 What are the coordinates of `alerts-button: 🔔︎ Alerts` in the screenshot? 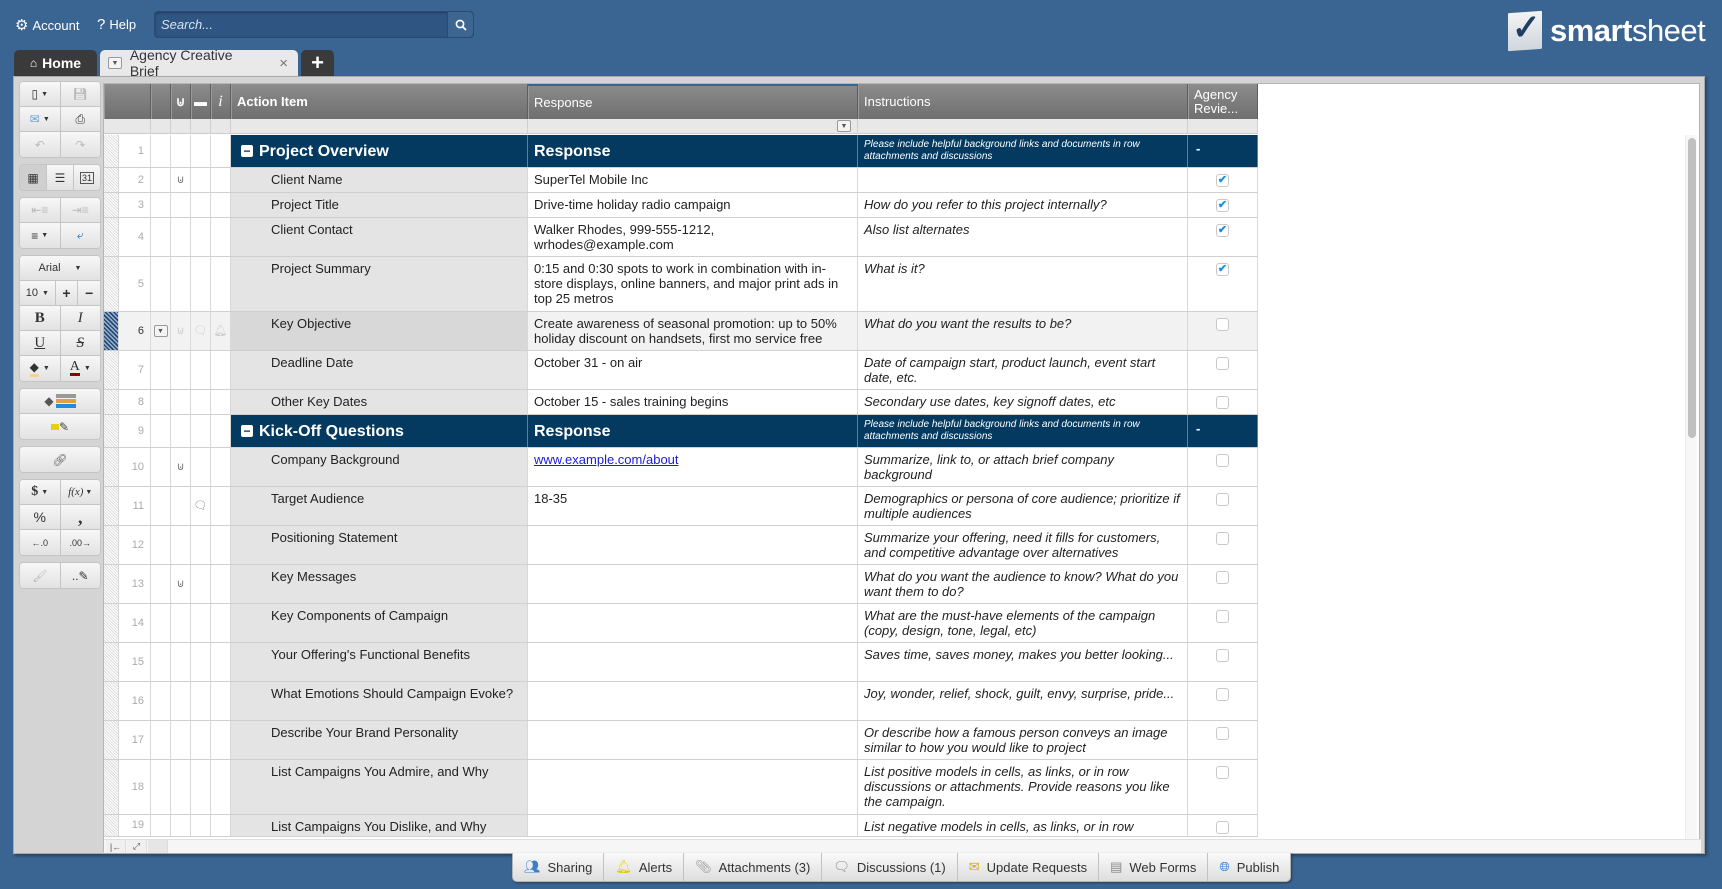 It's located at (644, 867).